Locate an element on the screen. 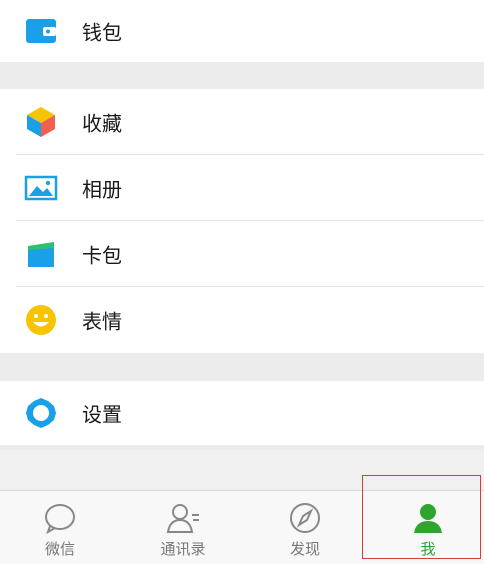 The width and height of the screenshot is (484, 564). highlight-box is located at coordinates (421, 517).